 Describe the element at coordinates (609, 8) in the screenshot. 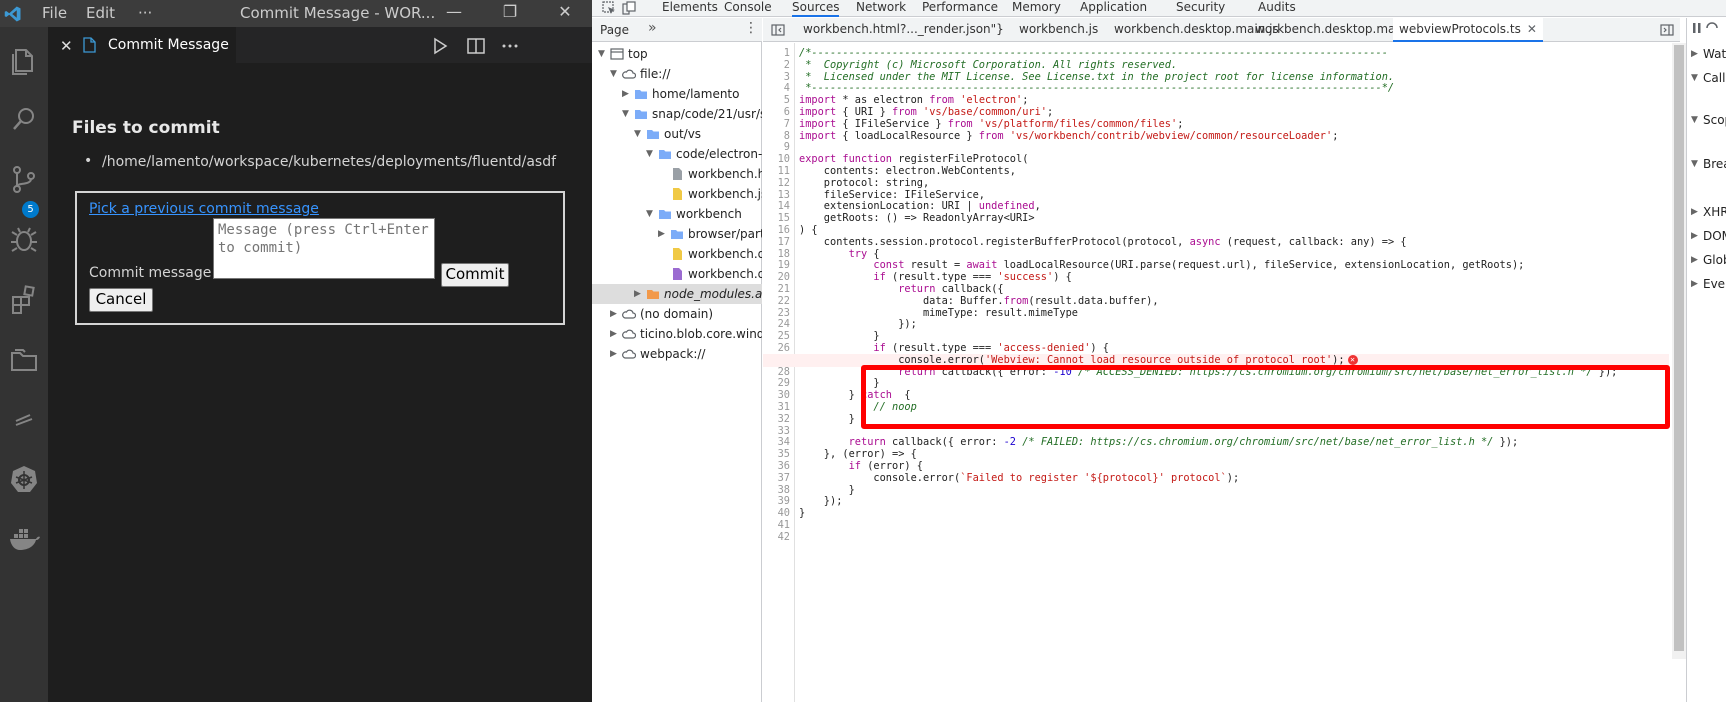

I see `inspect-element-icon` at that location.